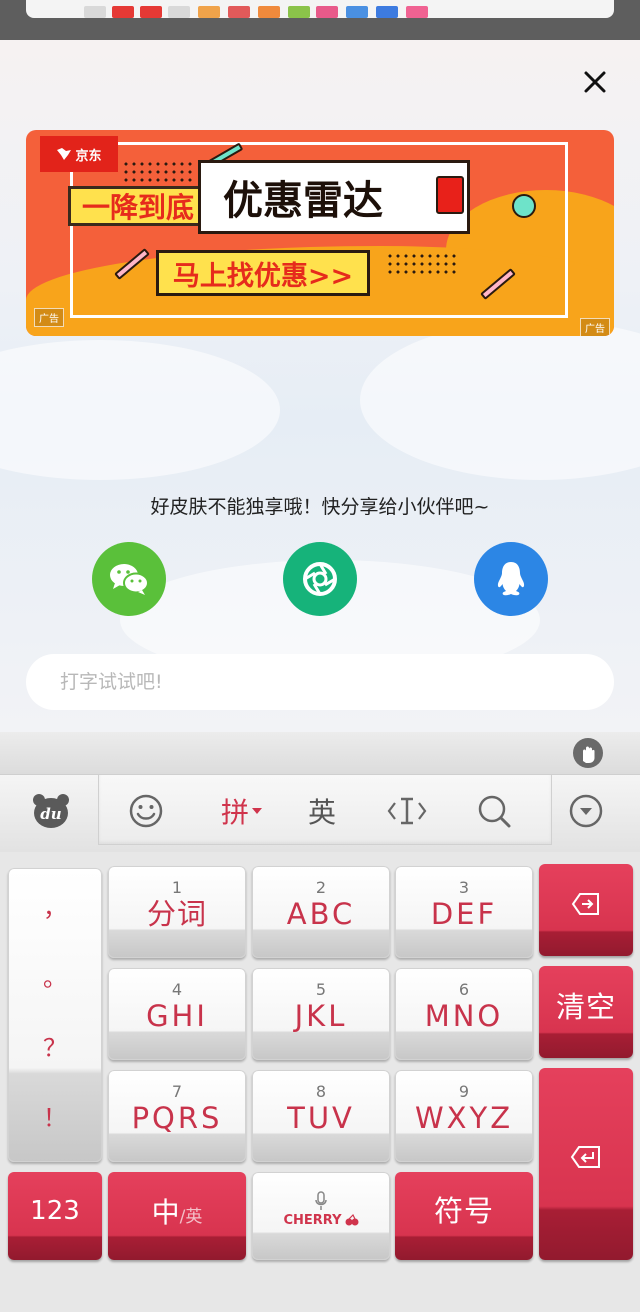  I want to click on key-number: 6, so click(464, 989).